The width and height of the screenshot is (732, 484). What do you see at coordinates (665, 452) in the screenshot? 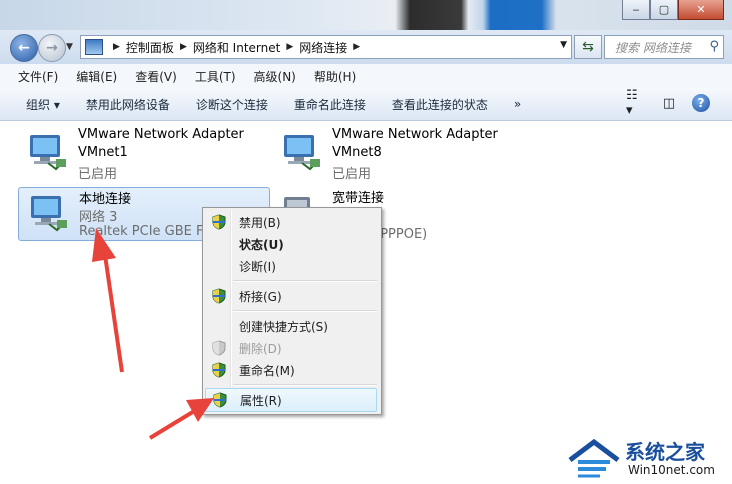
I see `watermark-title: 系统之家` at bounding box center [665, 452].